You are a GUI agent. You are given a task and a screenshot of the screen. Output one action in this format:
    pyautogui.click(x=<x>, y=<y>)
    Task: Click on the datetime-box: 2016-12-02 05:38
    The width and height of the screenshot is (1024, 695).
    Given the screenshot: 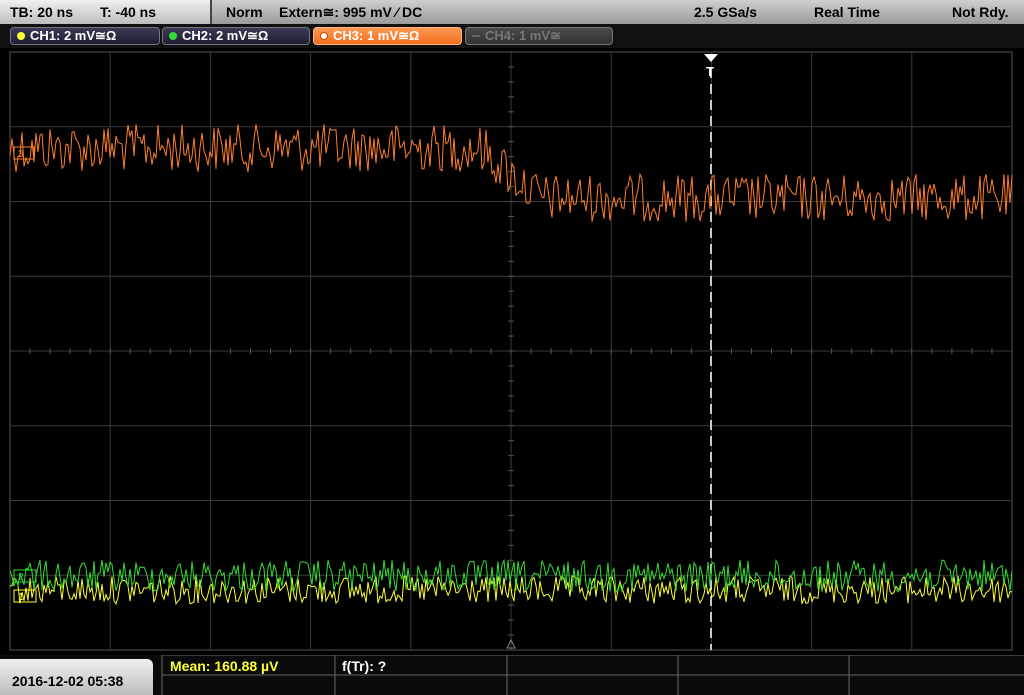 What is the action you would take?
    pyautogui.click(x=76, y=677)
    